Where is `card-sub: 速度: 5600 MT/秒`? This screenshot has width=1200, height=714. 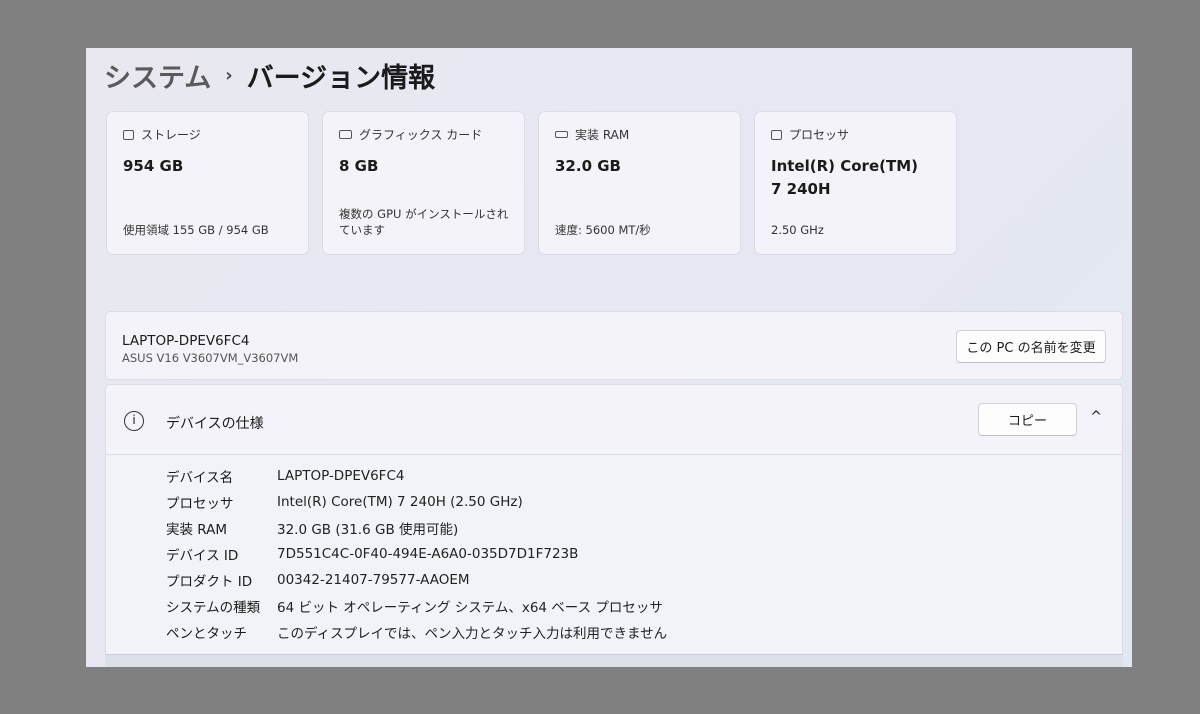 card-sub: 速度: 5600 MT/秒 is located at coordinates (603, 230).